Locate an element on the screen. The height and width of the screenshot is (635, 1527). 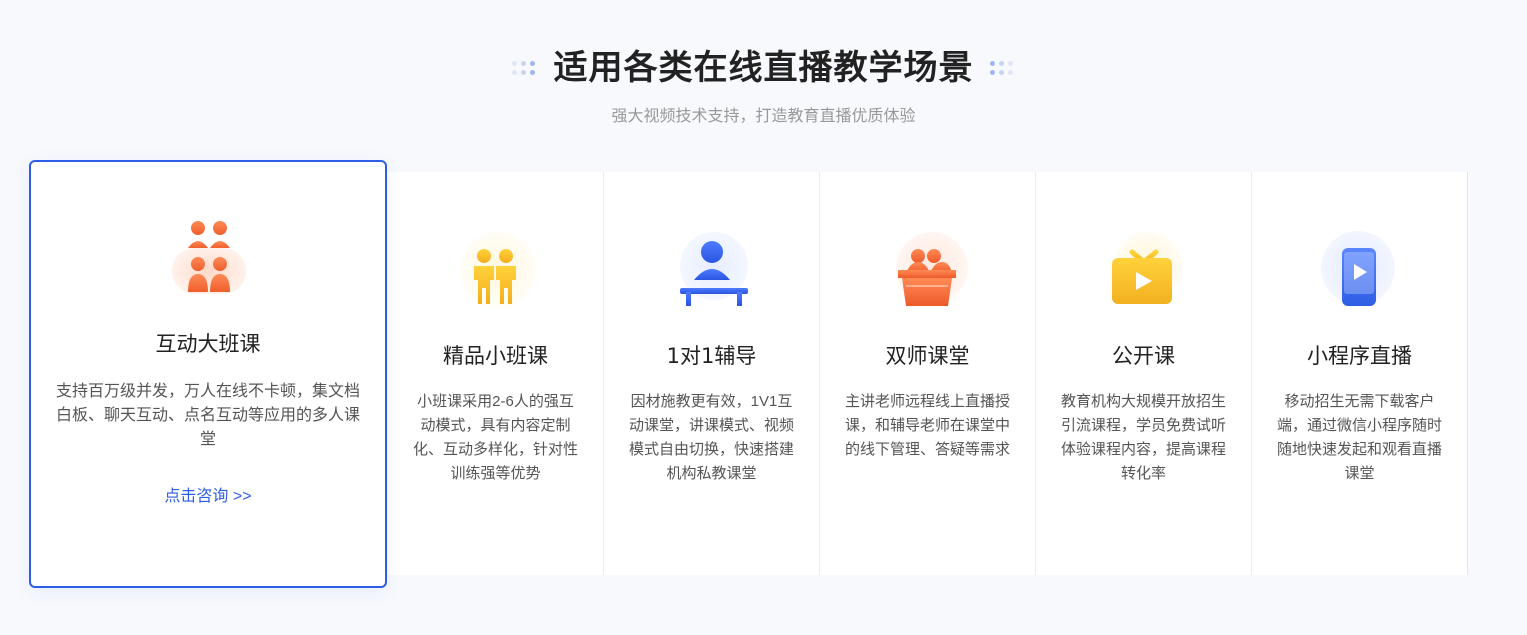
card-description: 主讲老师远程线上直播授课，和辅导老师在课堂中的线下管理、答疑等需求 is located at coordinates (927, 425).